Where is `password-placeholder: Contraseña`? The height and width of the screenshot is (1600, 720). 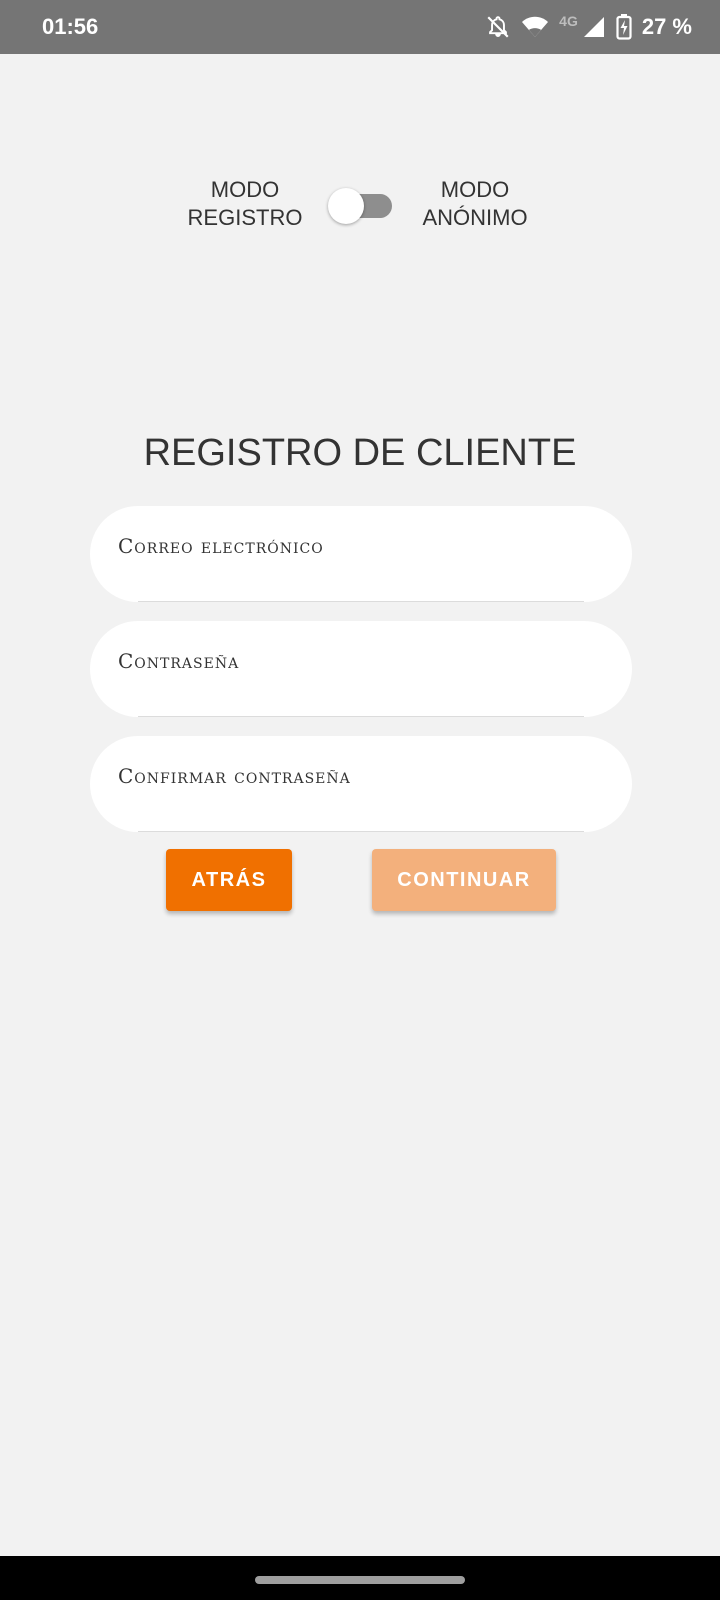 password-placeholder: Contraseña is located at coordinates (179, 661).